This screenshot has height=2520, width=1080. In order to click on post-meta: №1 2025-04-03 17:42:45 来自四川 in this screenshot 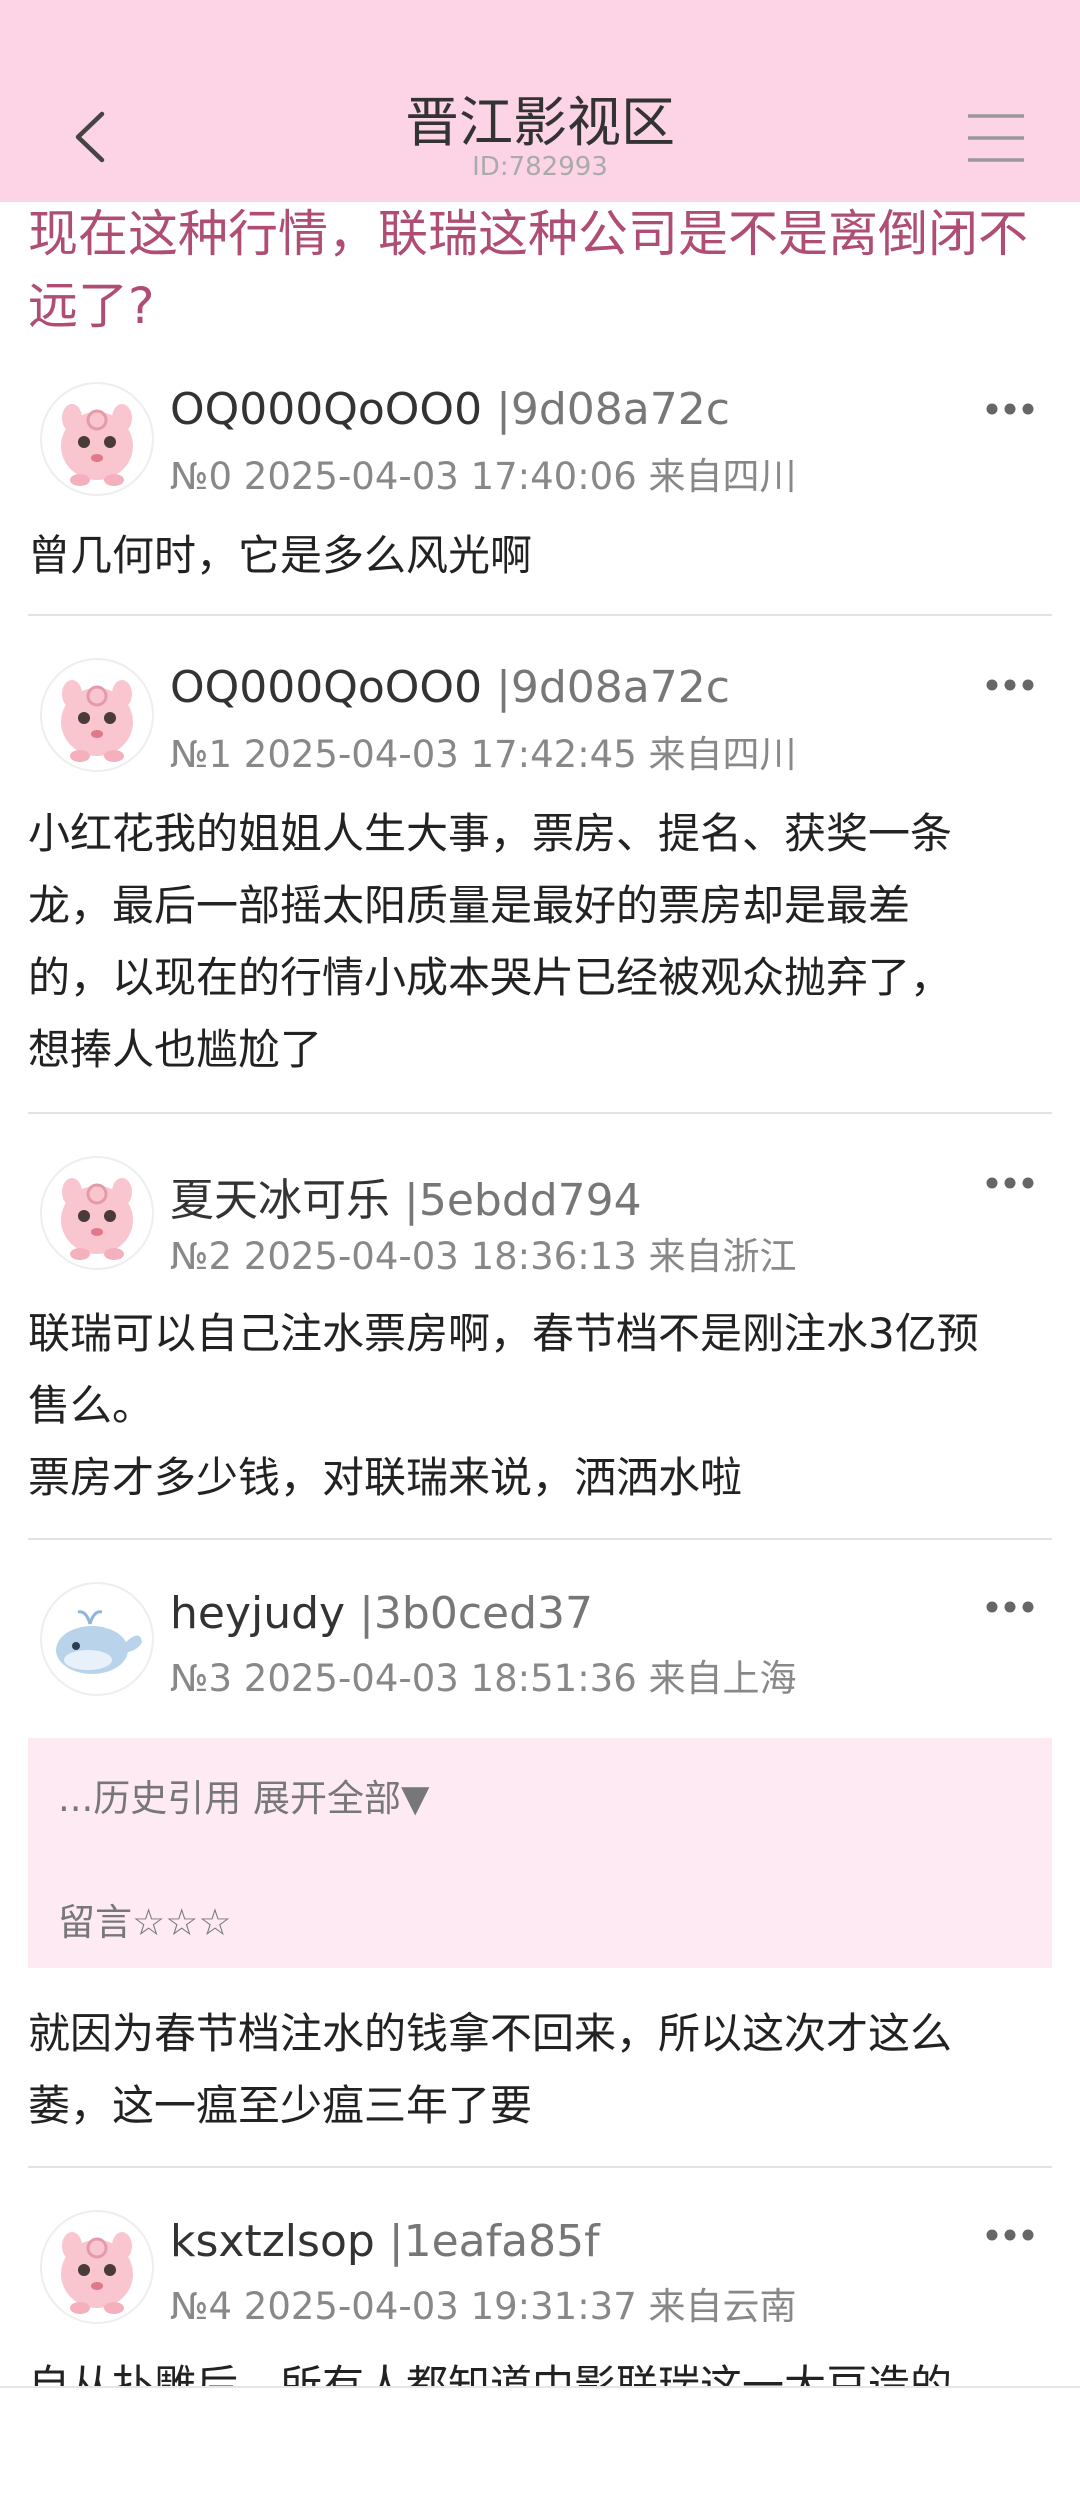, I will do `click(483, 754)`.